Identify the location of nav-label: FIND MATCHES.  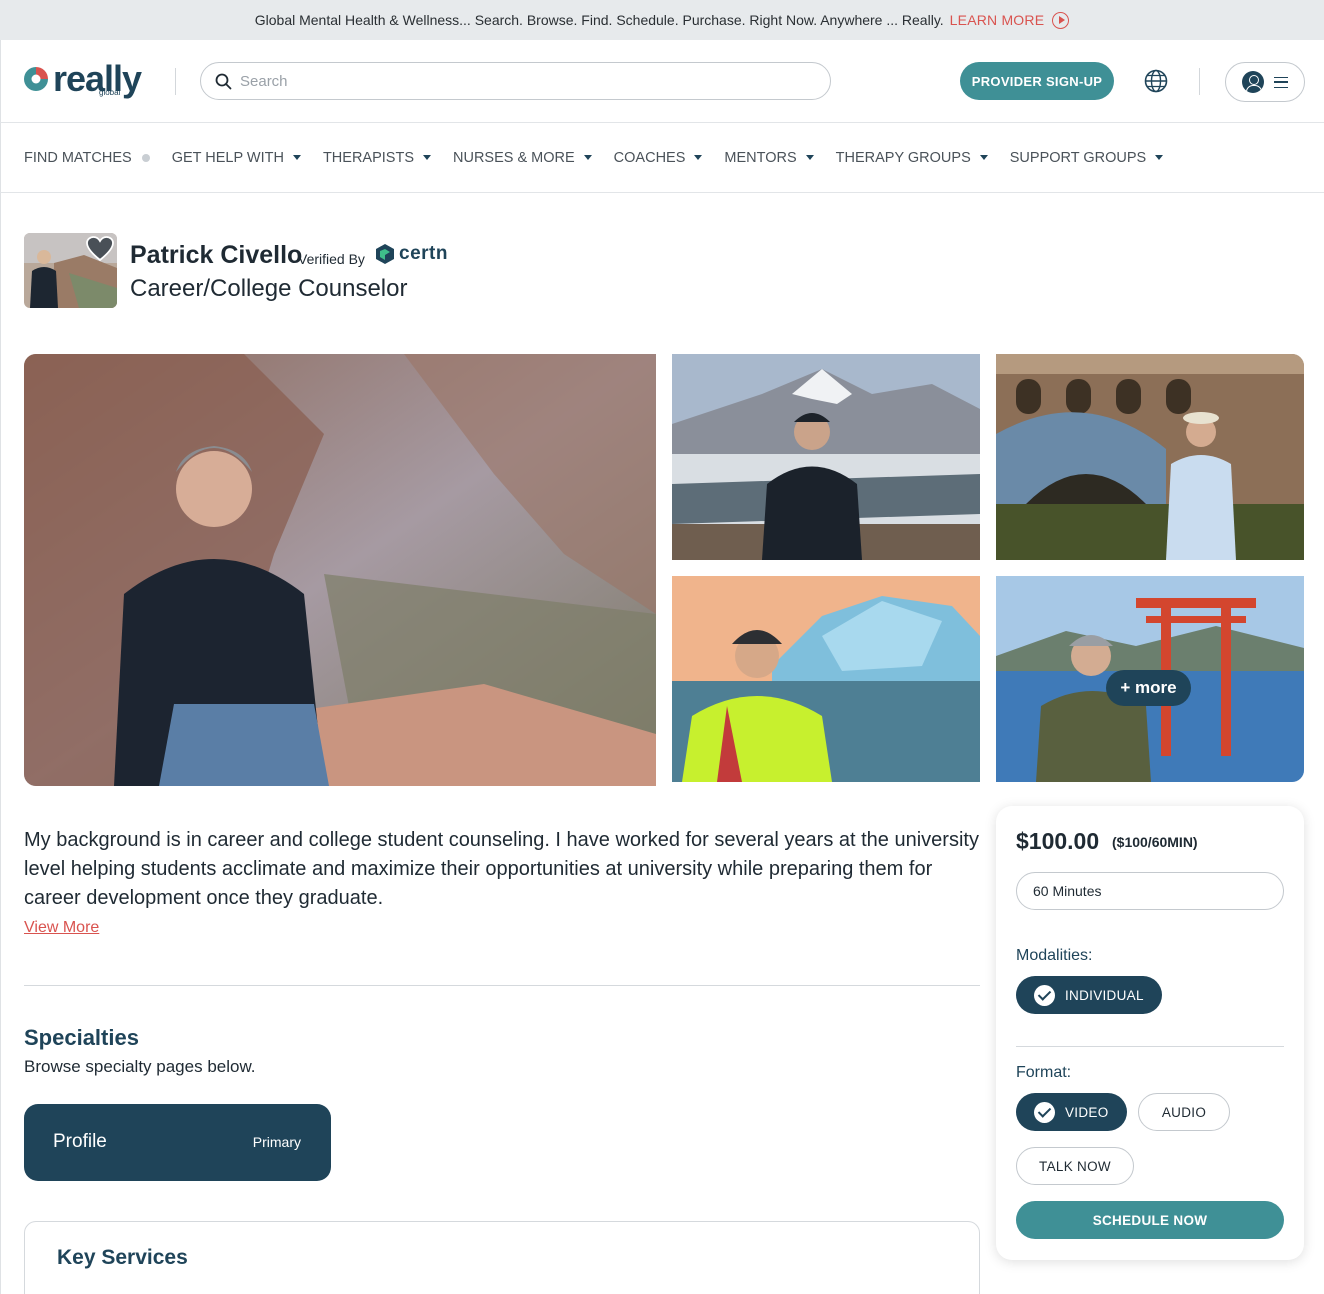
(78, 157).